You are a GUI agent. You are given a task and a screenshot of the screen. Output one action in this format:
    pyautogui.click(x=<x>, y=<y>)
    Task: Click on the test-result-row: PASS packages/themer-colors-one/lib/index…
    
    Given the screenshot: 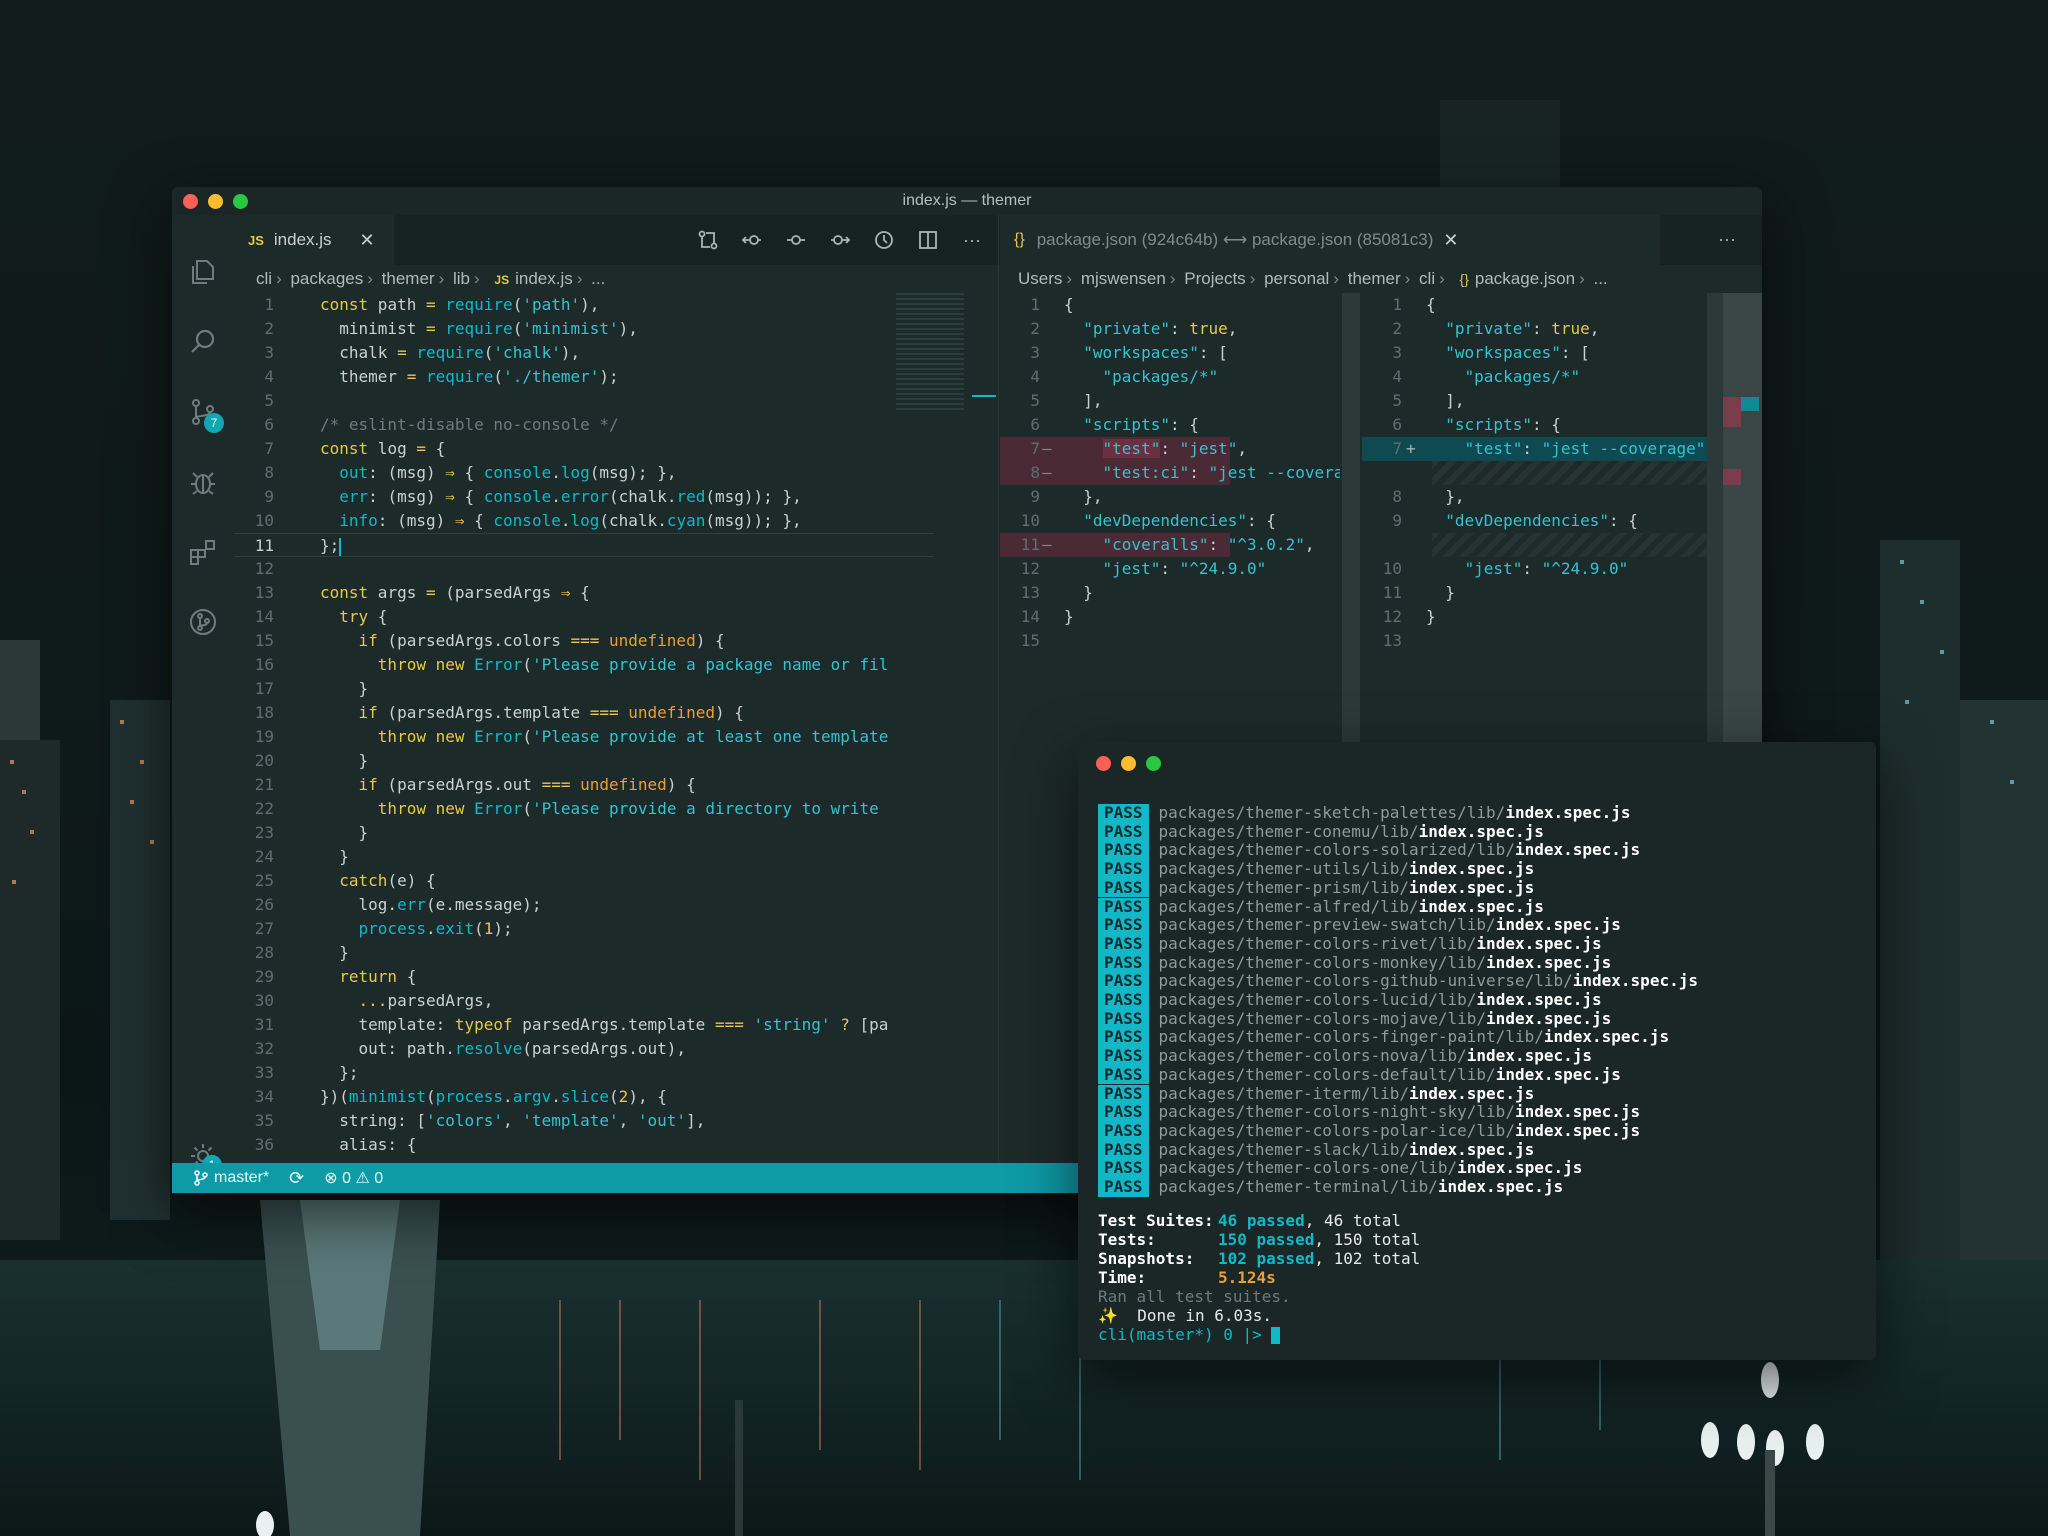 What is the action you would take?
    pyautogui.click(x=1340, y=1168)
    